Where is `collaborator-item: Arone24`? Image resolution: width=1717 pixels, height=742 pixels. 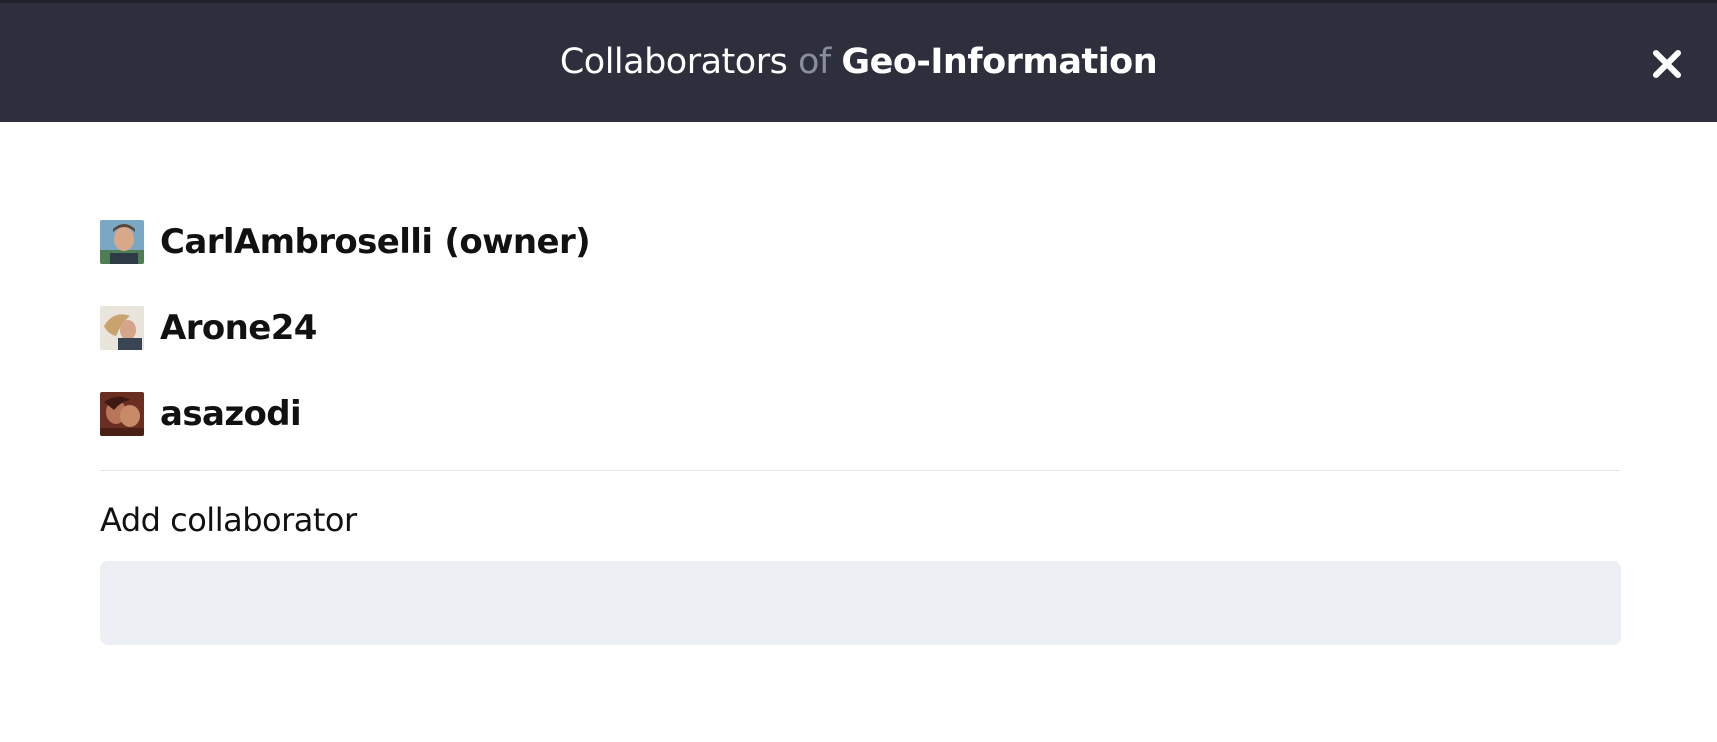
collaborator-item: Arone24 is located at coordinates (861, 328).